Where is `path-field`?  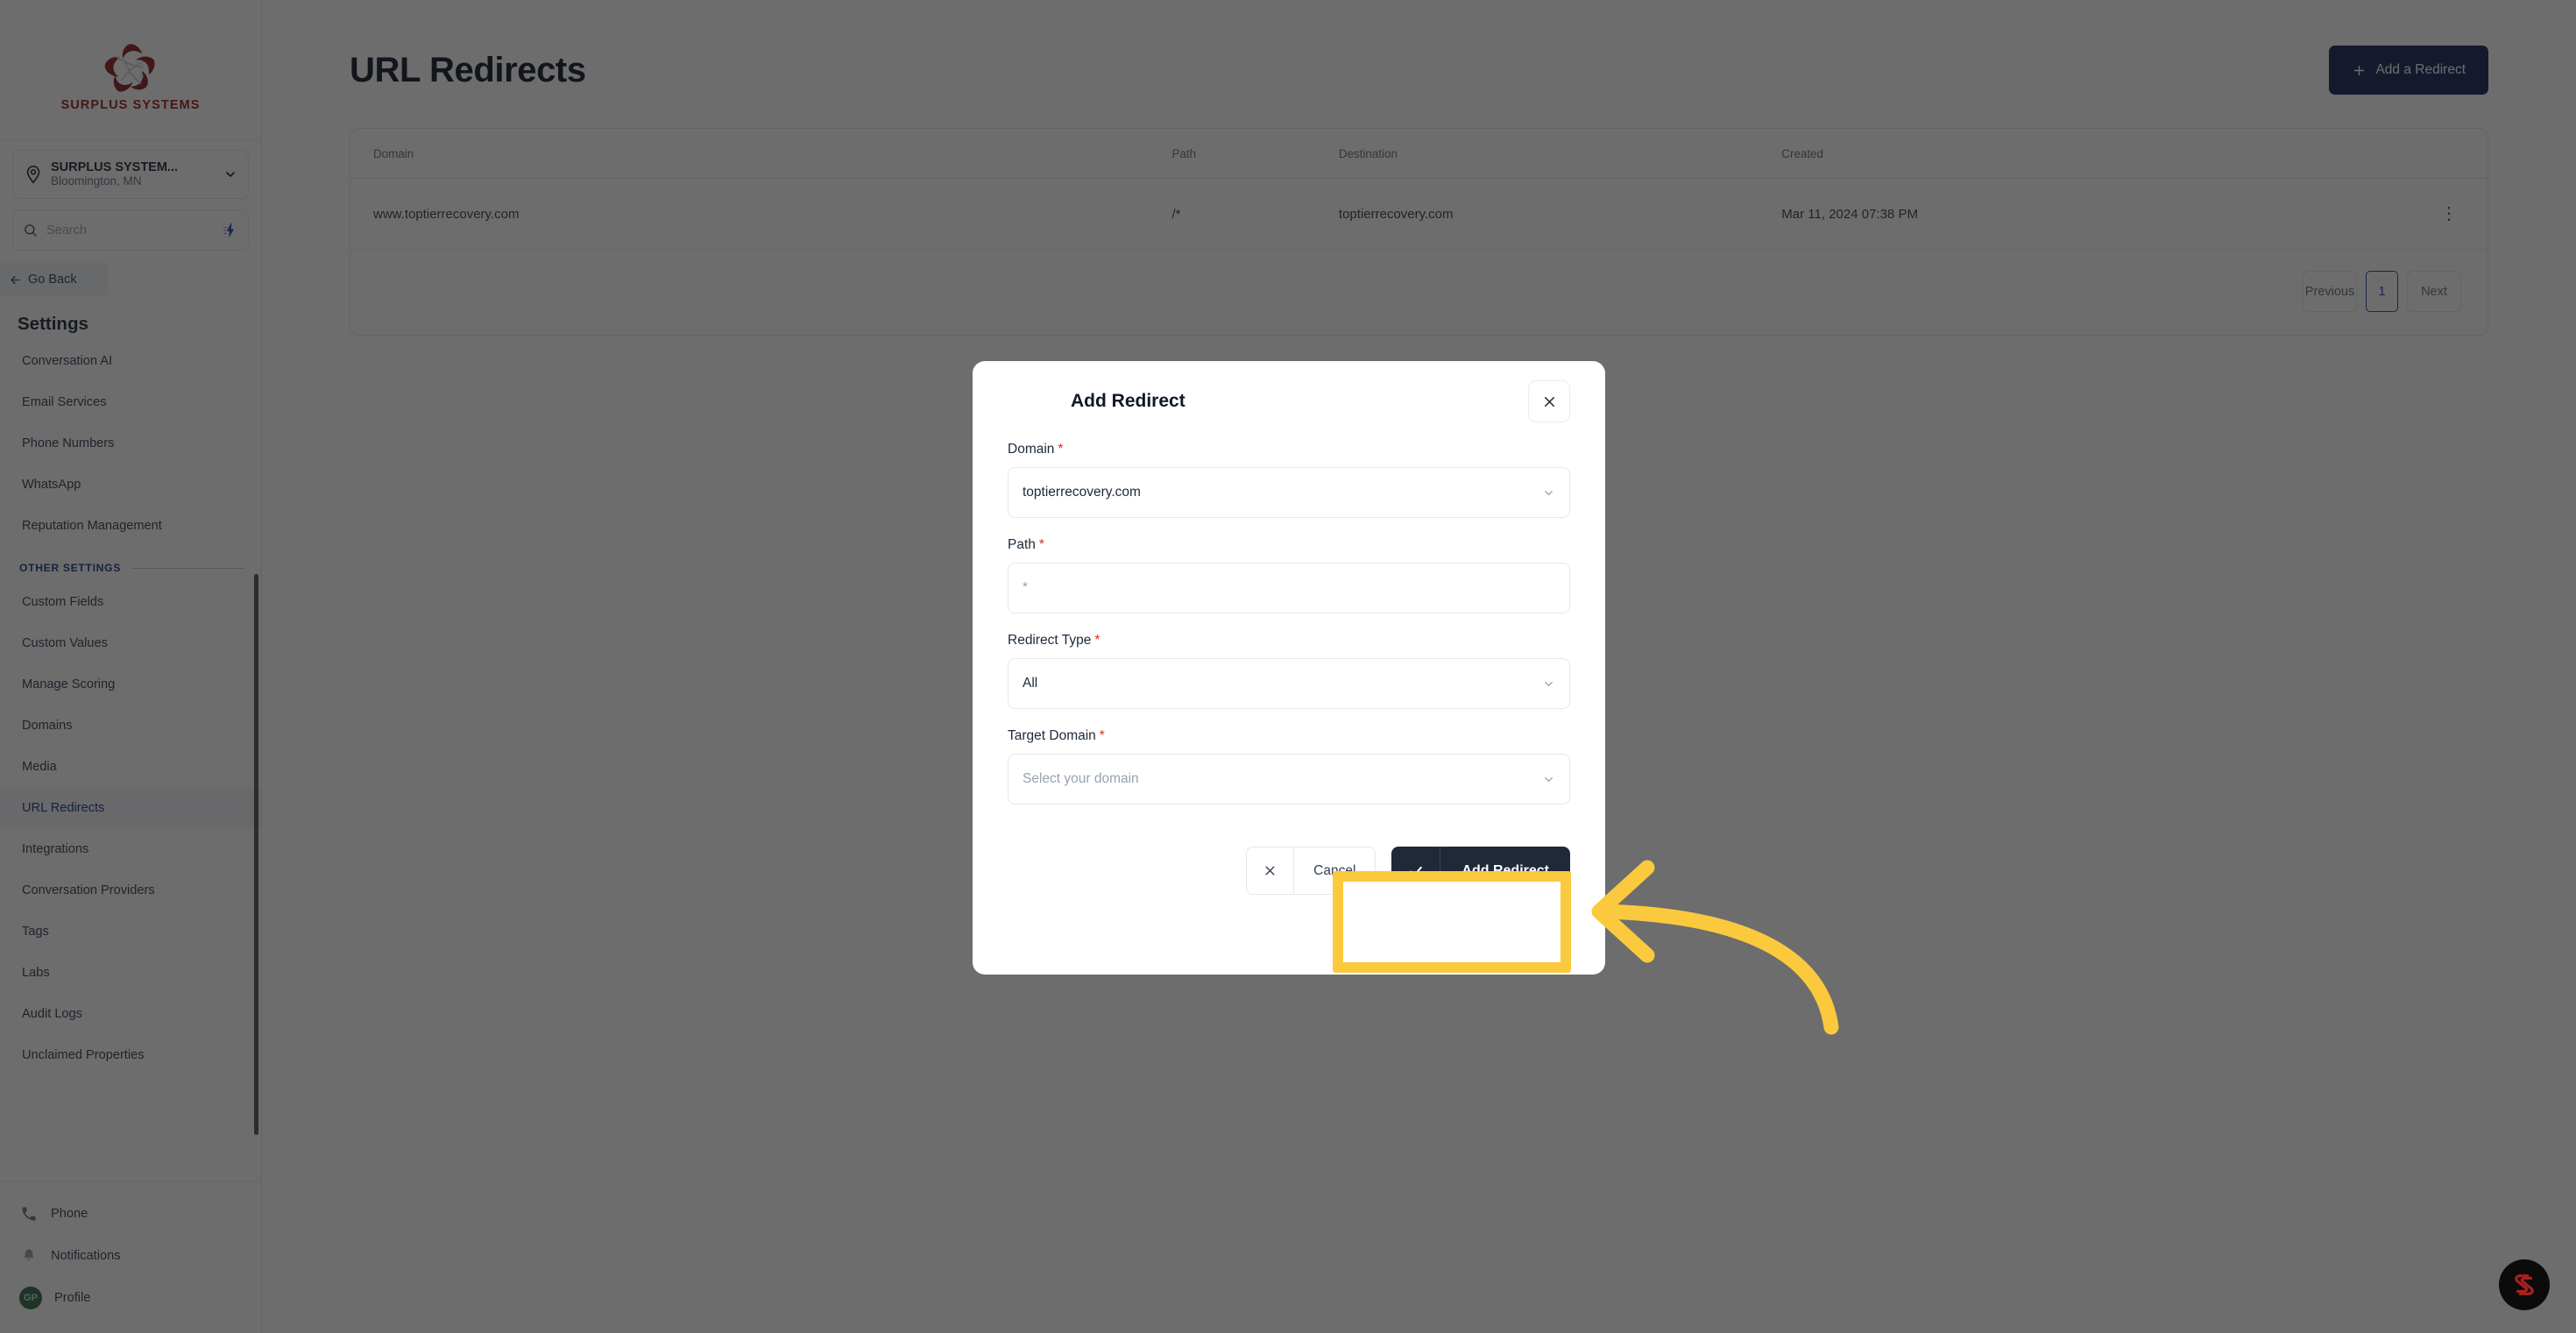 path-field is located at coordinates (1289, 588).